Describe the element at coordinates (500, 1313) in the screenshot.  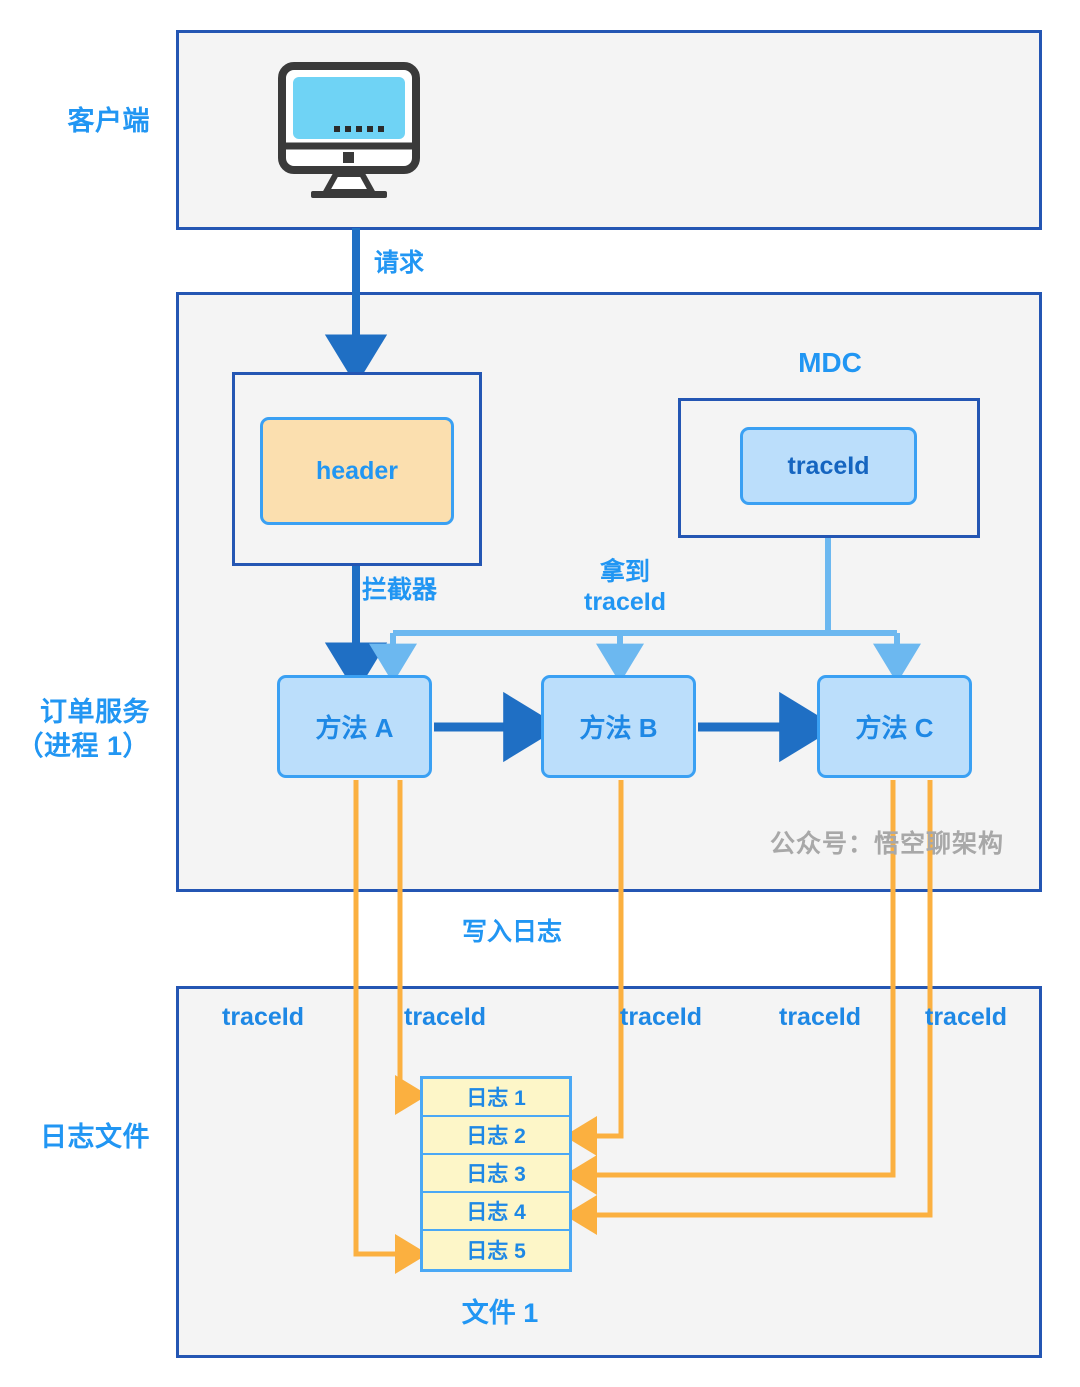
I see `label-file-name: 文件 1` at that location.